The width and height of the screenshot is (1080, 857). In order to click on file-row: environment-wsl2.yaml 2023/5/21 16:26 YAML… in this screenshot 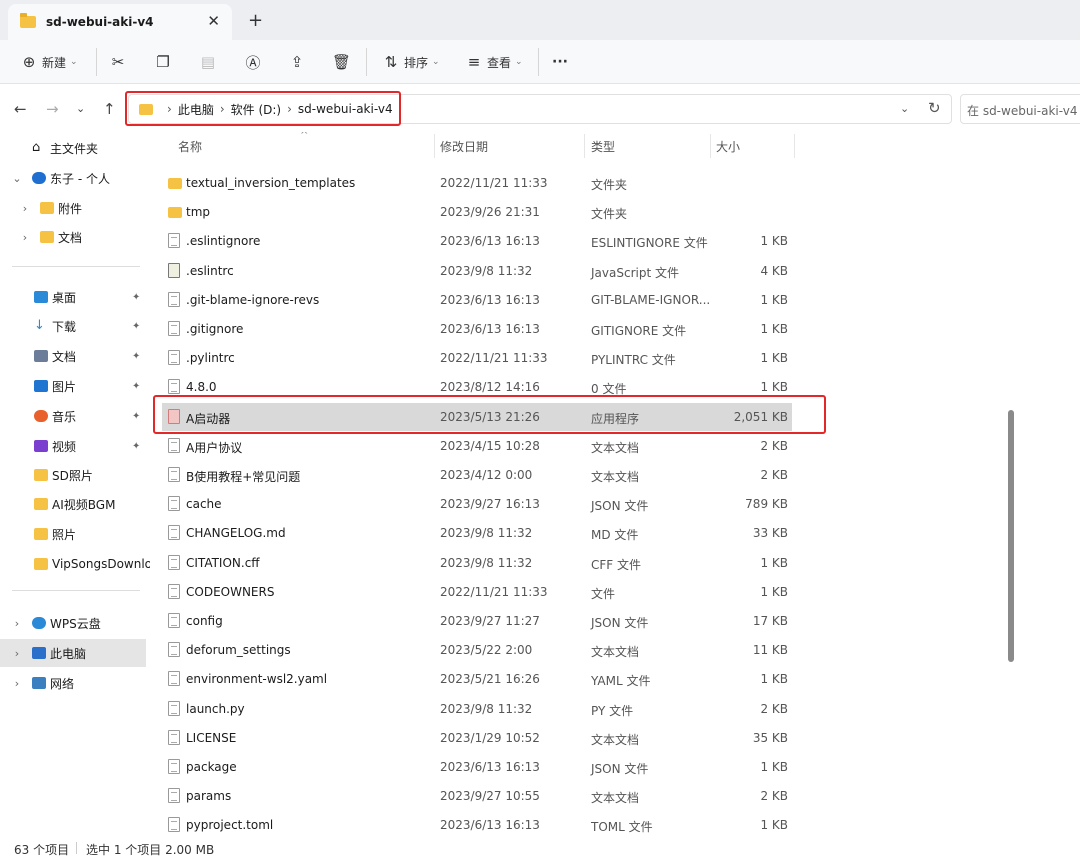, I will do `click(477, 679)`.